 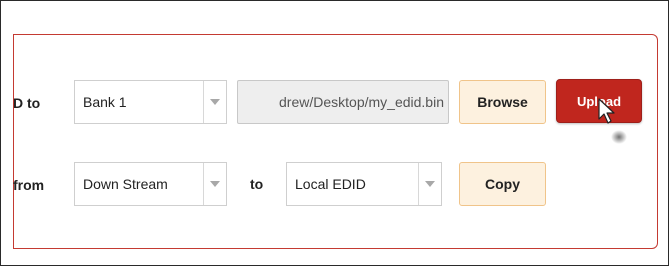 I want to click on hand-cursor-icon, so click(x=612, y=121).